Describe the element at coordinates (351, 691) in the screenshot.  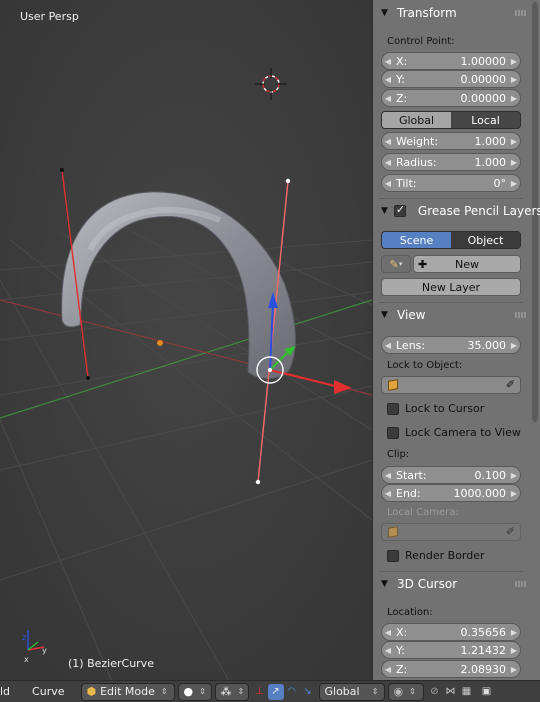
I see `transform-orientation-selector: Global ⇕` at that location.